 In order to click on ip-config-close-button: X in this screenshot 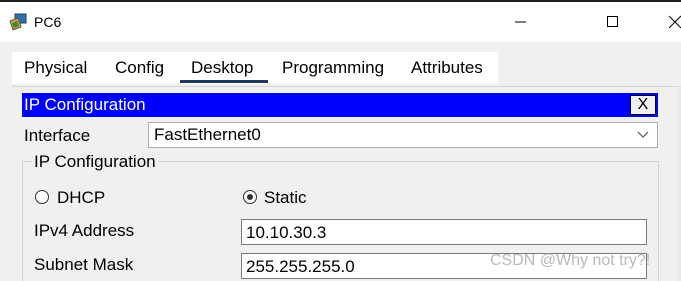, I will do `click(643, 105)`.